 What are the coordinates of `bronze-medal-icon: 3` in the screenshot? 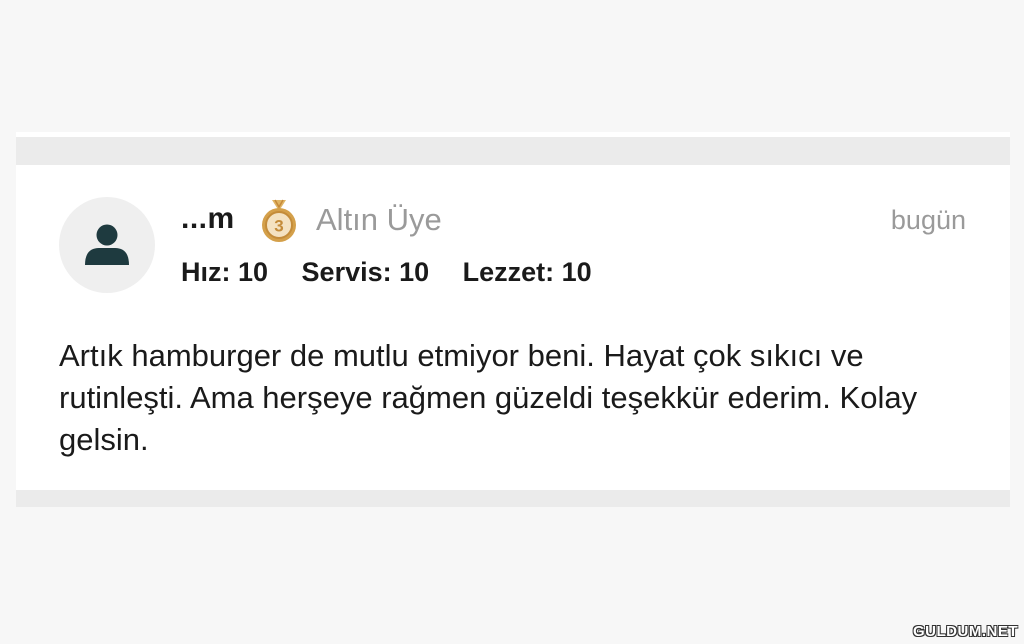 It's located at (279, 220).